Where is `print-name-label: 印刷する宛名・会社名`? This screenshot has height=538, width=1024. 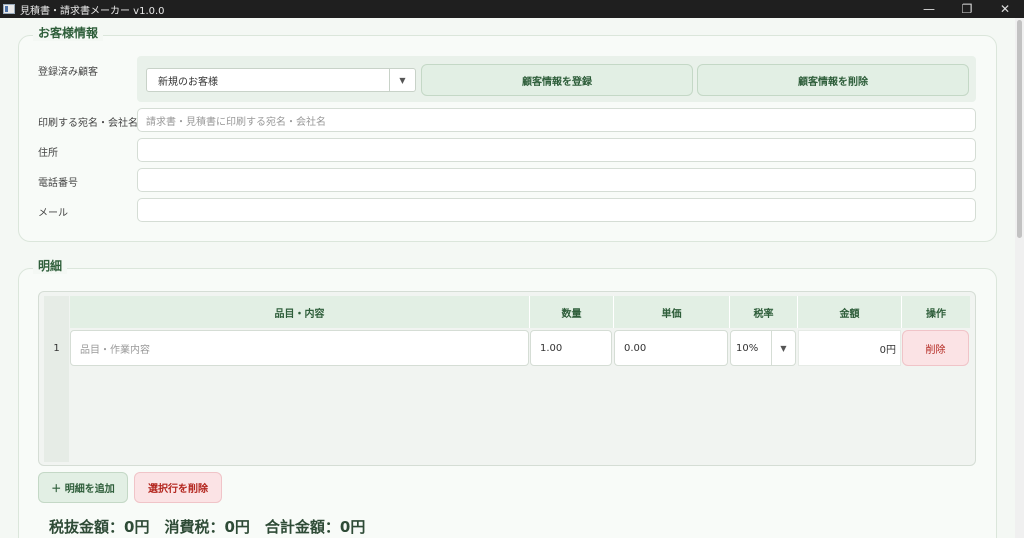 print-name-label: 印刷する宛名・会社名 is located at coordinates (88, 123).